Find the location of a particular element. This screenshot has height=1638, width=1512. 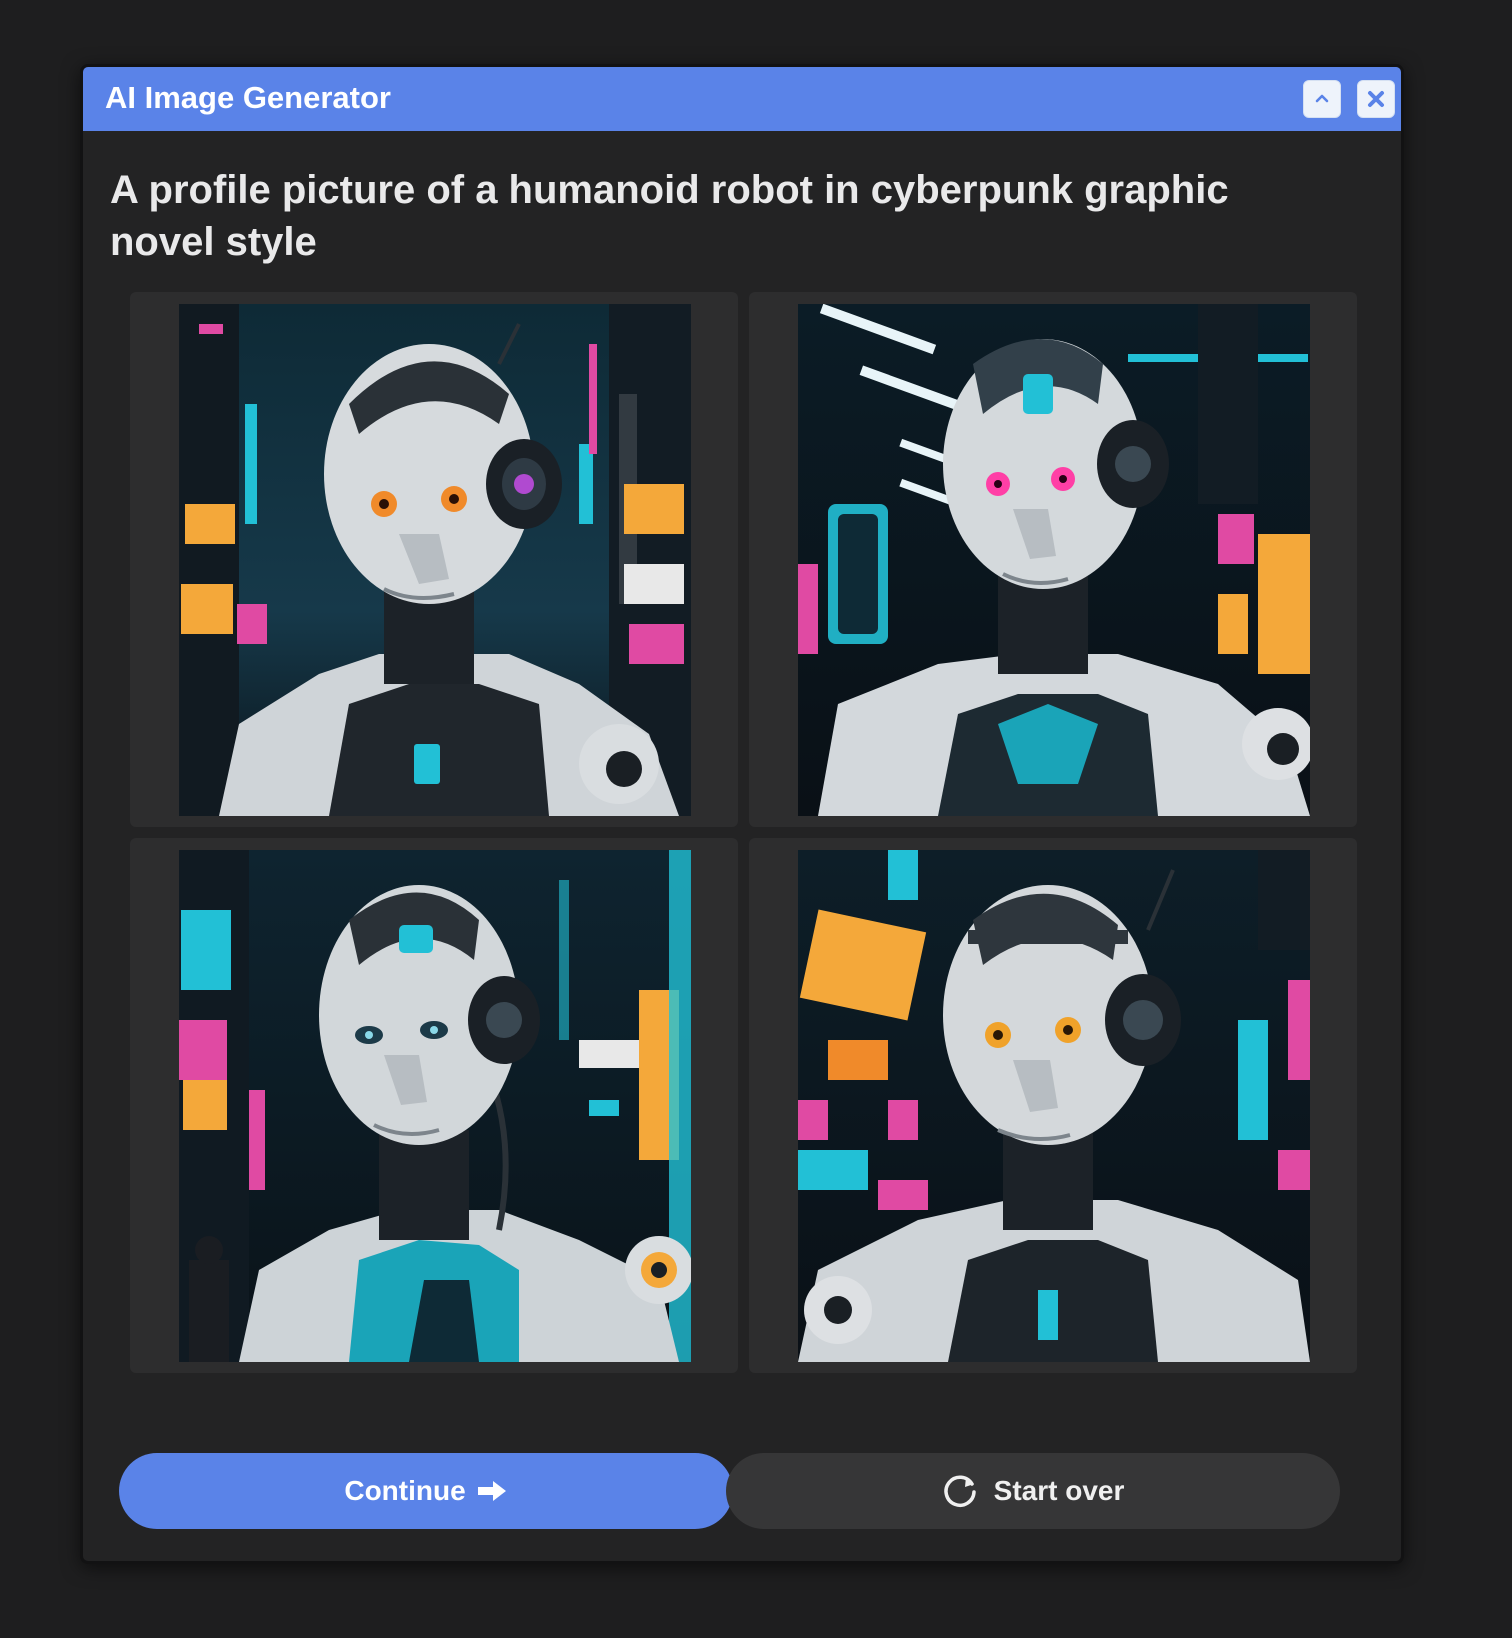

arrow-right-icon is located at coordinates (492, 1491).